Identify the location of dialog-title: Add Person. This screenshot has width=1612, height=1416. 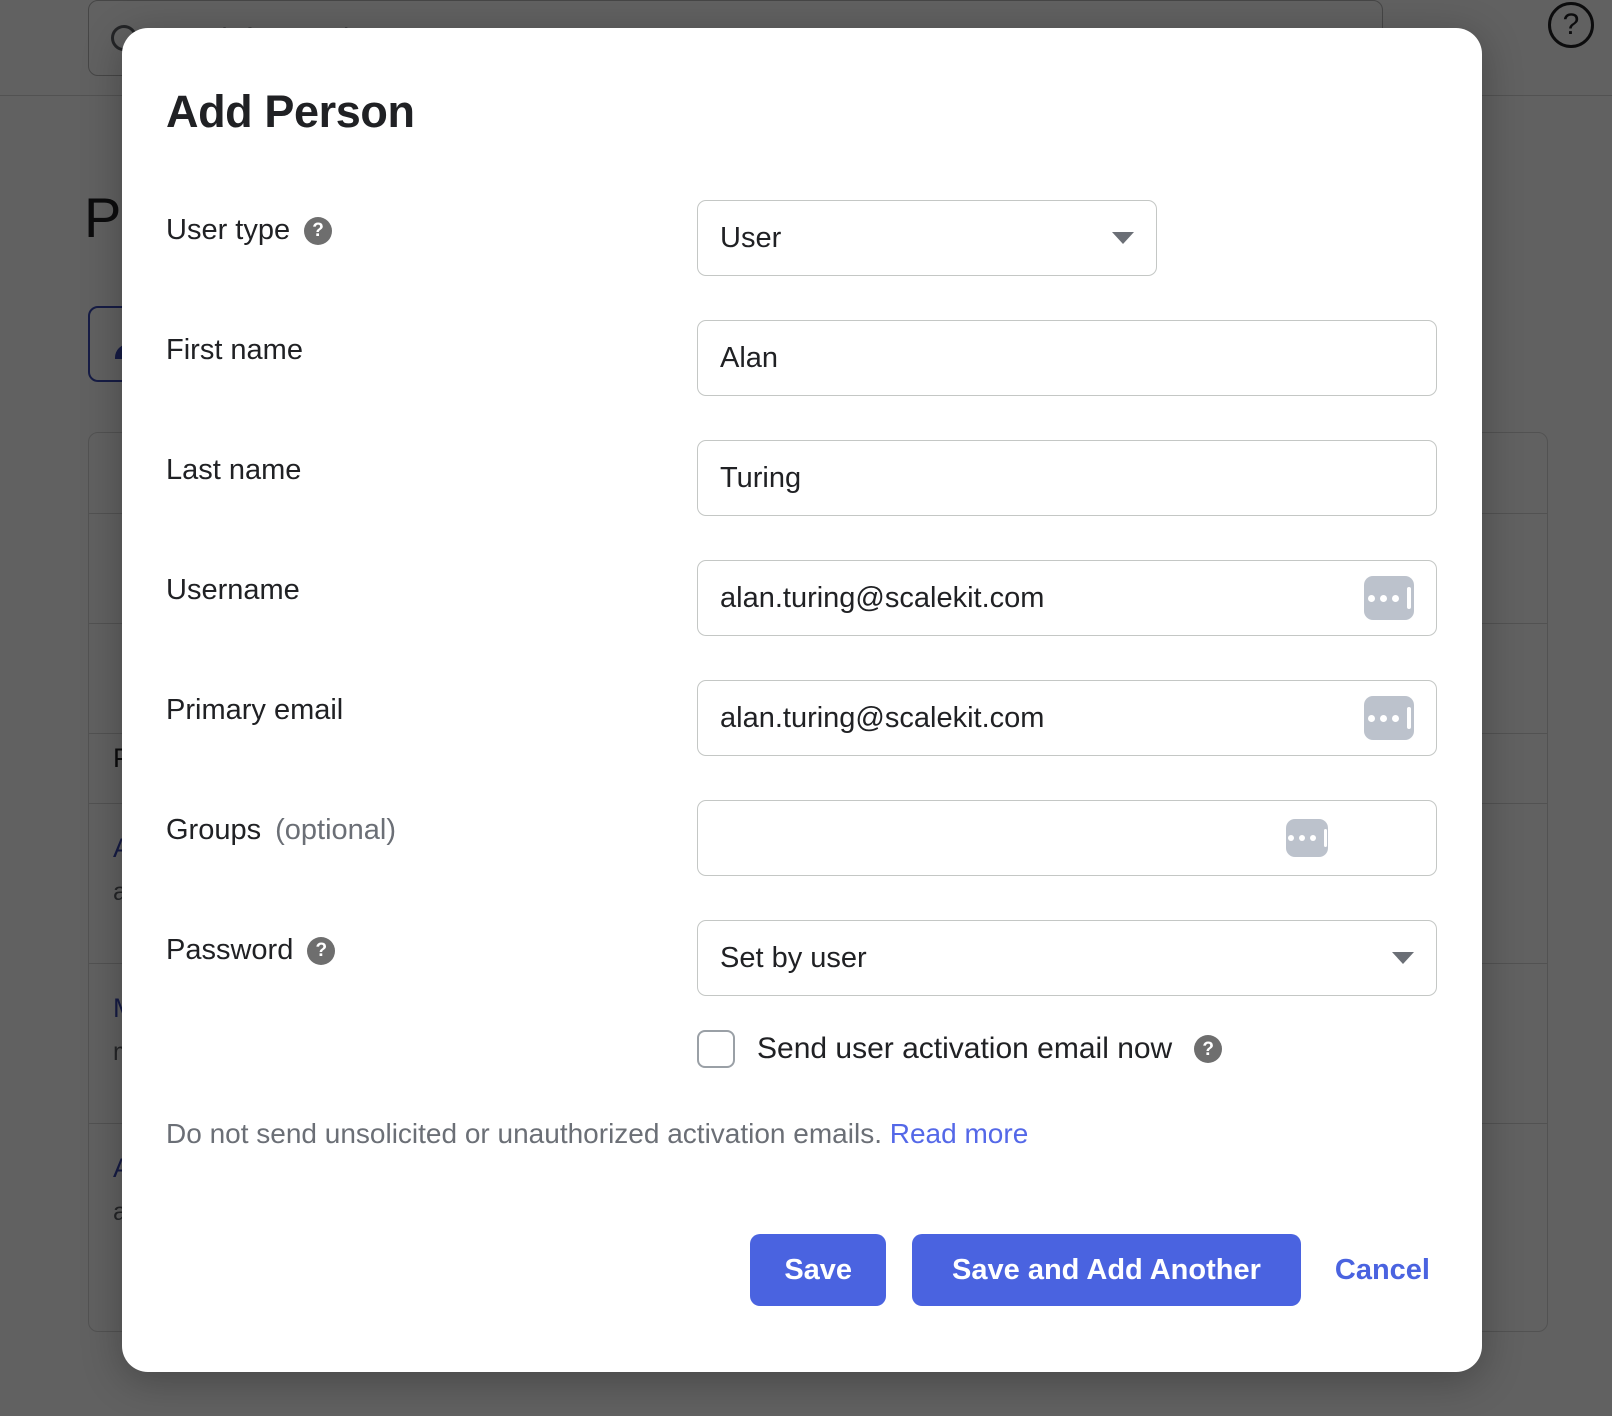
(290, 111).